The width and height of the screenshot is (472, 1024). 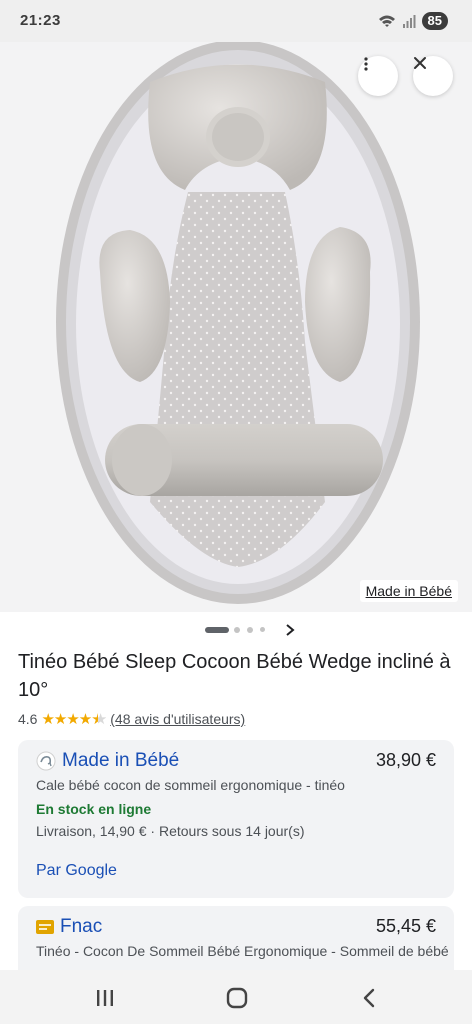 What do you see at coordinates (177, 719) in the screenshot?
I see `reviews-link: (48 avis d'utilisateurs)` at bounding box center [177, 719].